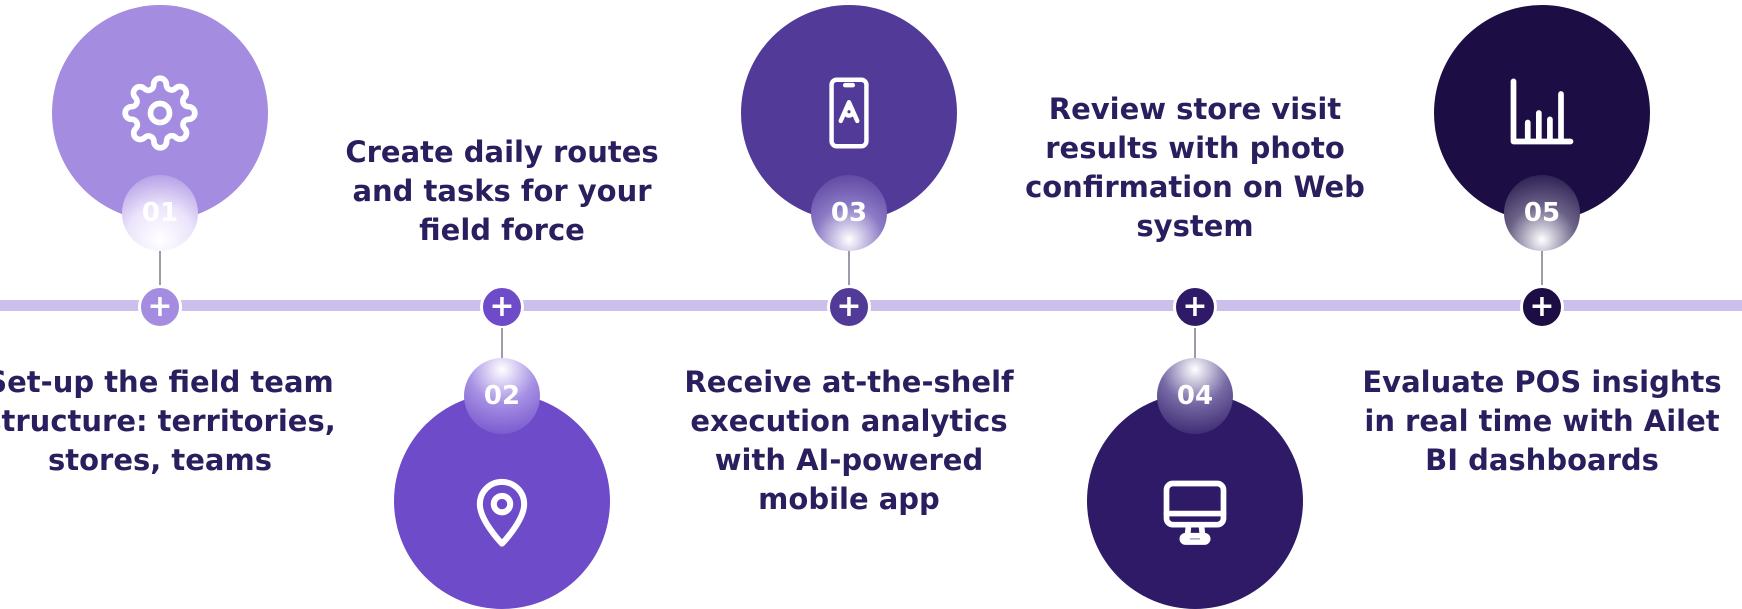  Describe the element at coordinates (1542, 111) in the screenshot. I see `bar-chart-icon` at that location.